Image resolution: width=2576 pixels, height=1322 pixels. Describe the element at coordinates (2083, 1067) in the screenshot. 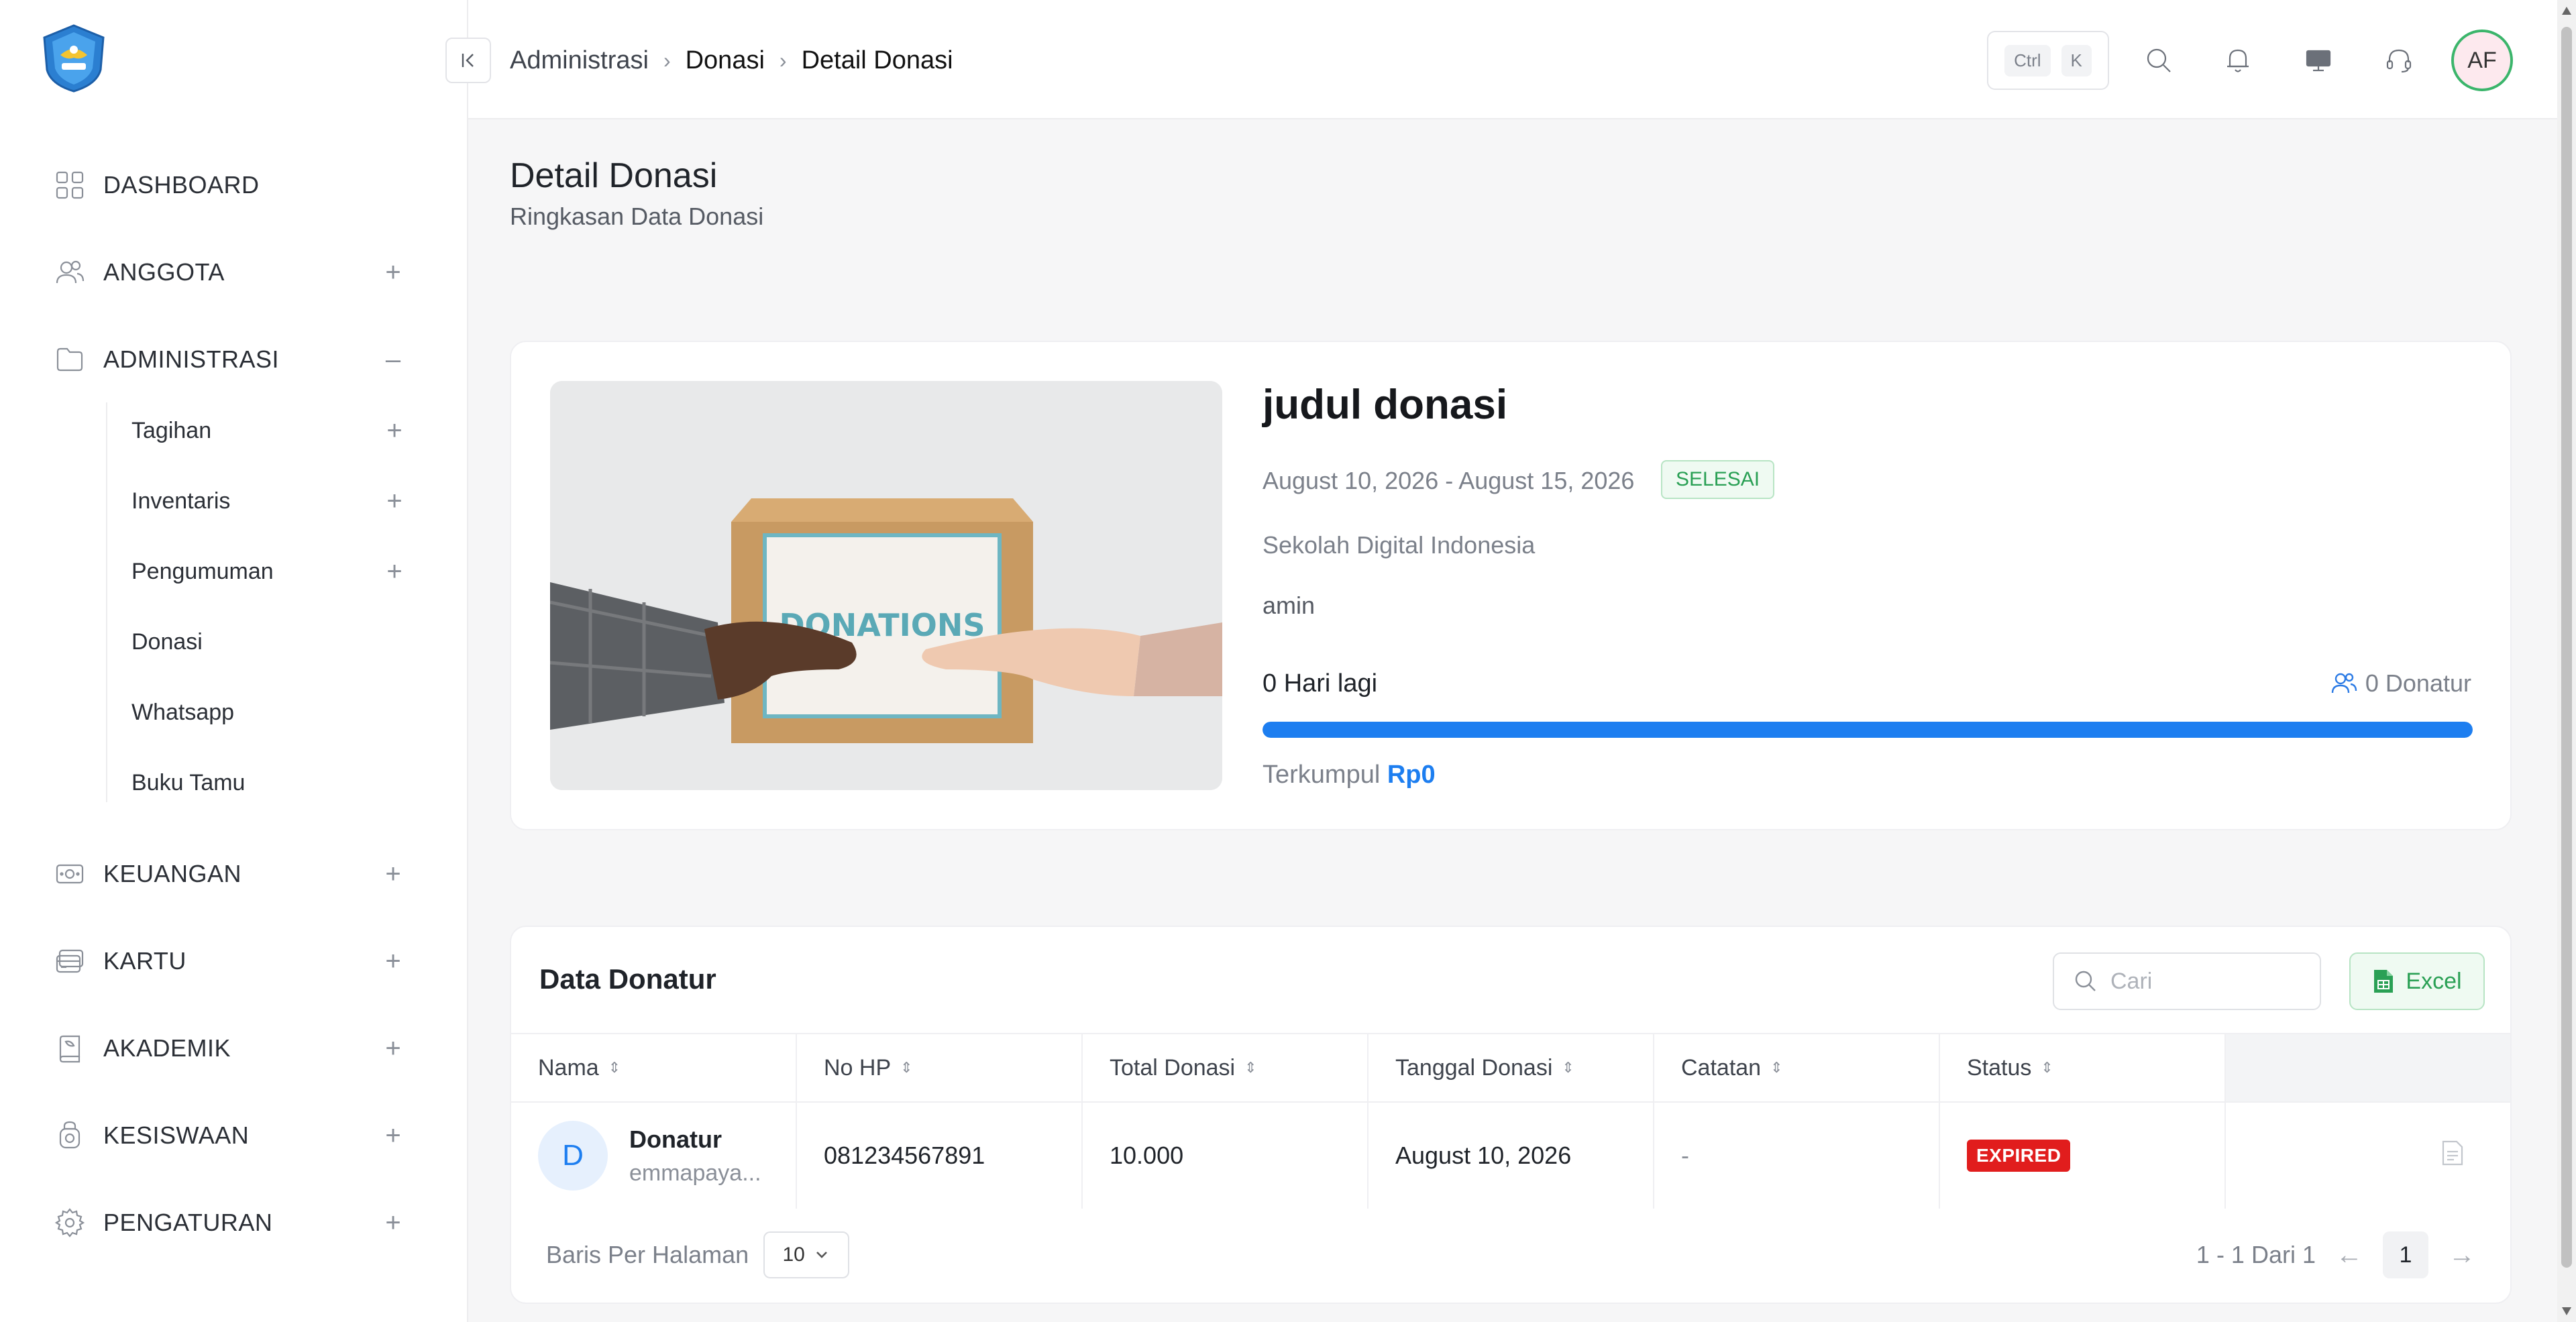

I see `column-header-status: Status ⇕` at that location.